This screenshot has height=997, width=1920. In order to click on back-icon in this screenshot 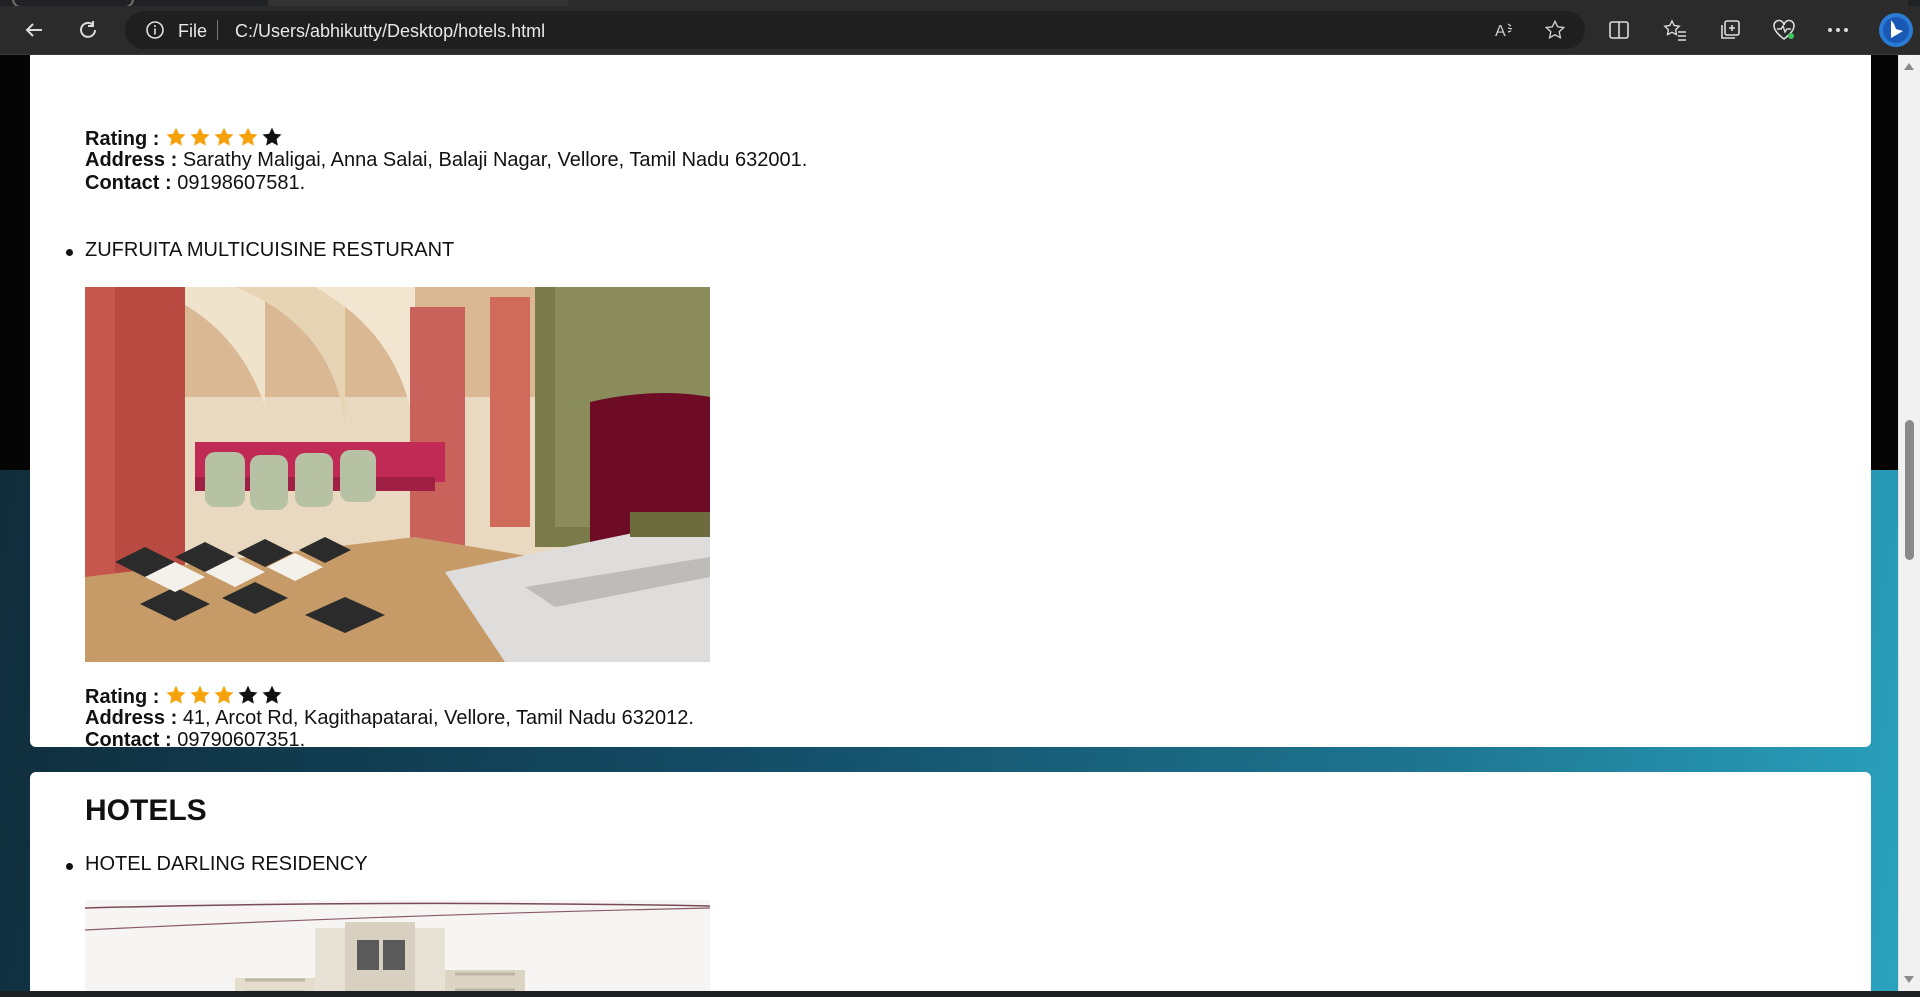, I will do `click(33, 30)`.